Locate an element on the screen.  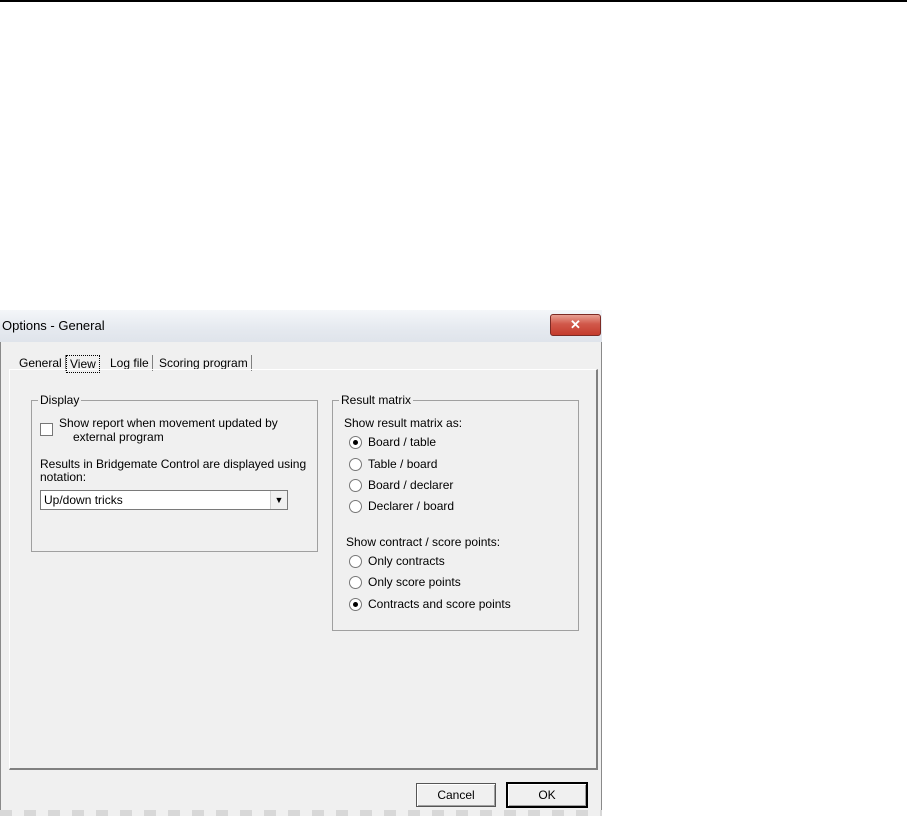
close-button: ✕ is located at coordinates (575, 325).